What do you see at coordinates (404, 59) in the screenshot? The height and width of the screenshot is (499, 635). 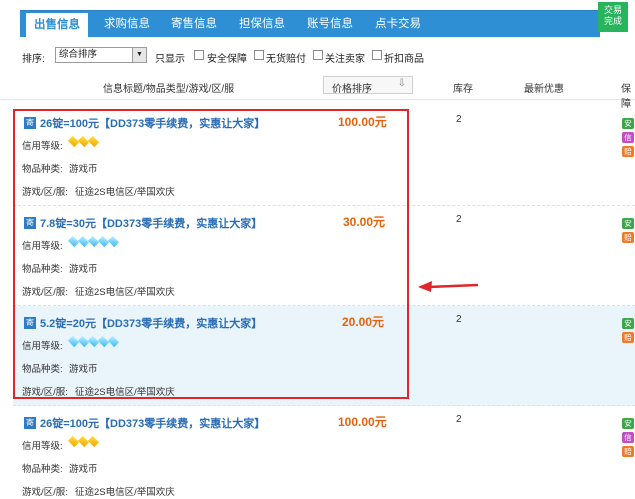 I see `discount-label: 折扣商品` at bounding box center [404, 59].